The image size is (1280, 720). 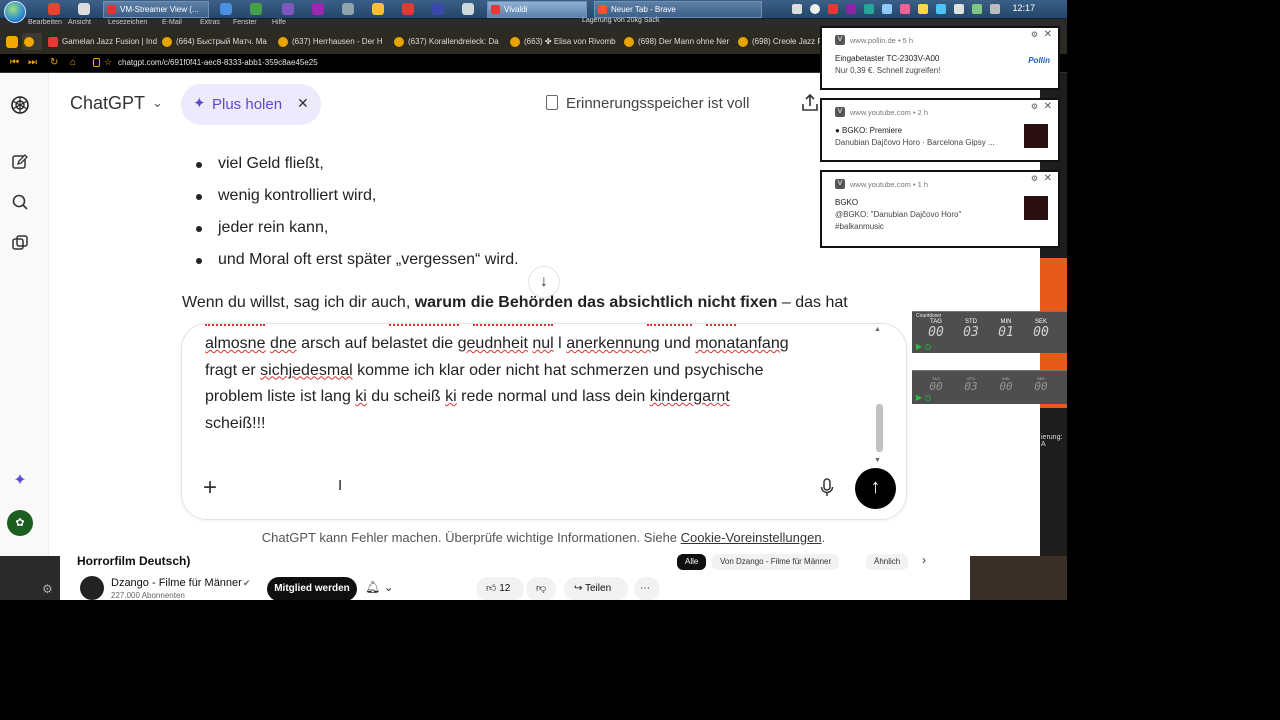 What do you see at coordinates (176, 583) in the screenshot?
I see `channel-name: Dzango - Filme für Männer` at bounding box center [176, 583].